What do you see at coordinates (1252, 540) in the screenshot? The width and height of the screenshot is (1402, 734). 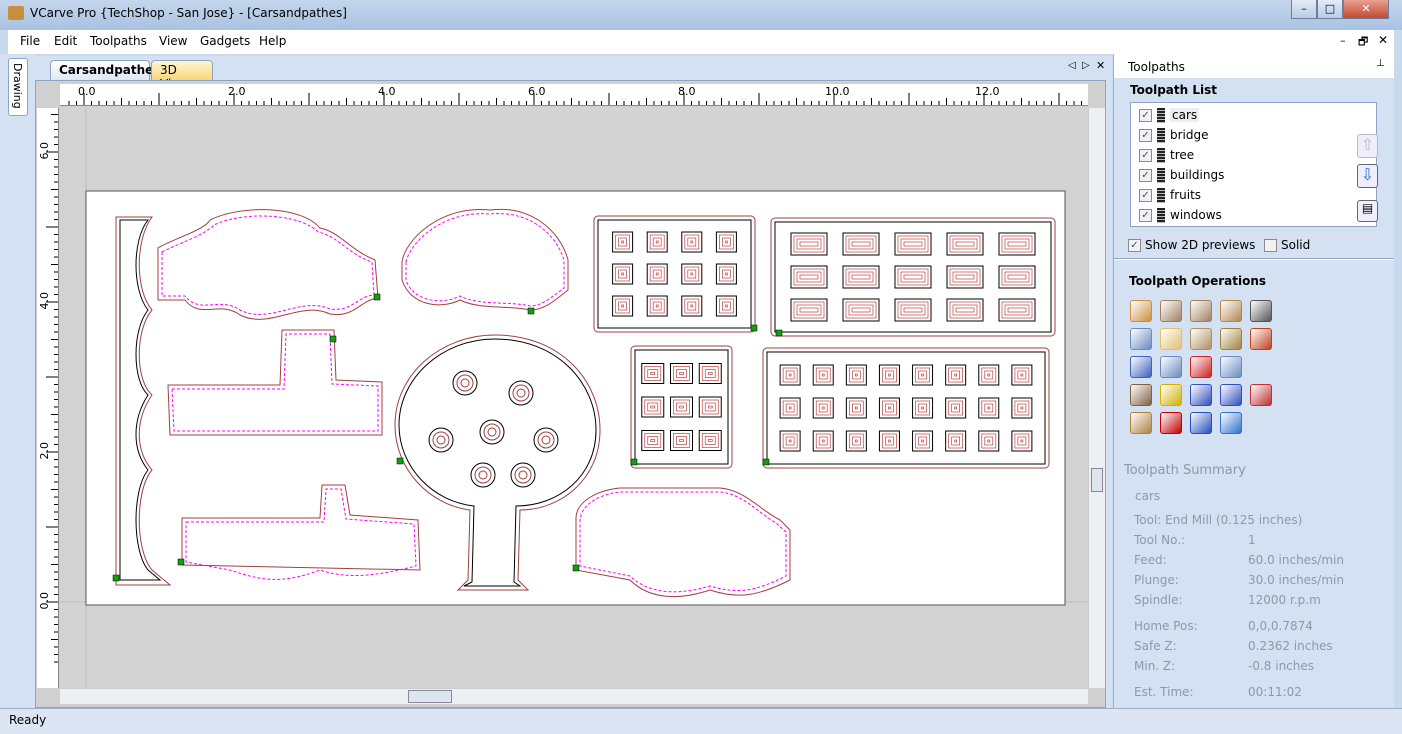 I see `summary-value: 1` at bounding box center [1252, 540].